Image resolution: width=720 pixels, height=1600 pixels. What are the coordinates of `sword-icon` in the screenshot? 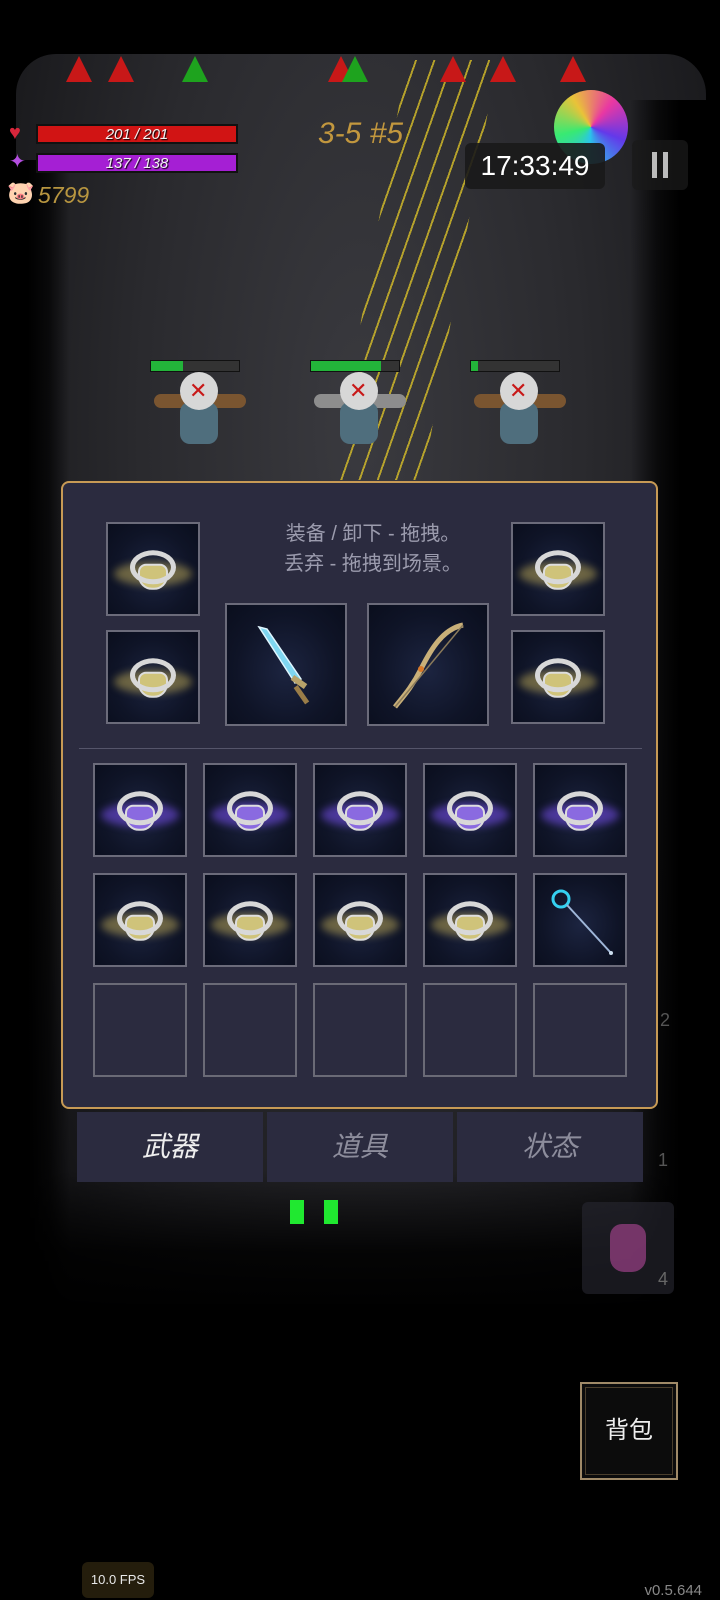 It's located at (283, 665).